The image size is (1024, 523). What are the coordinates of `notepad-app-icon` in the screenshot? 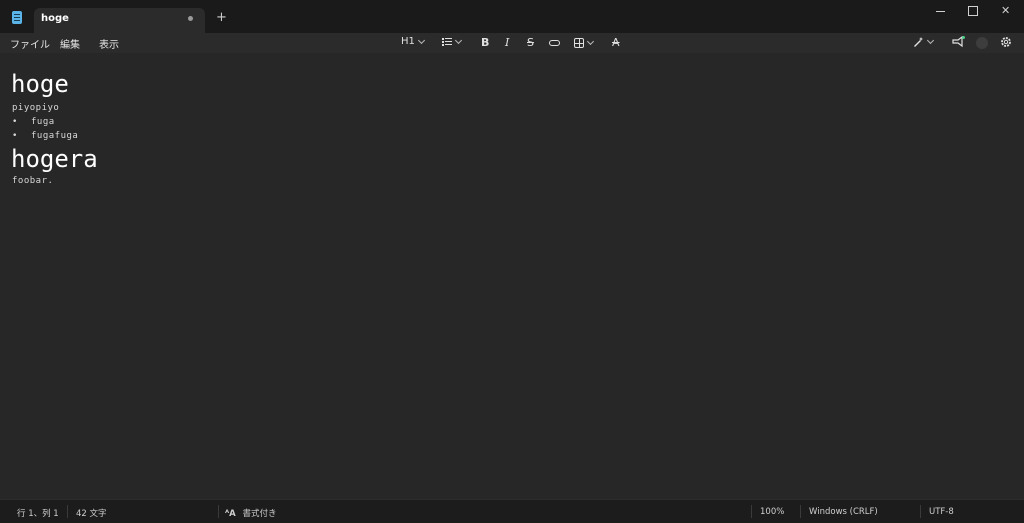 It's located at (17, 17).